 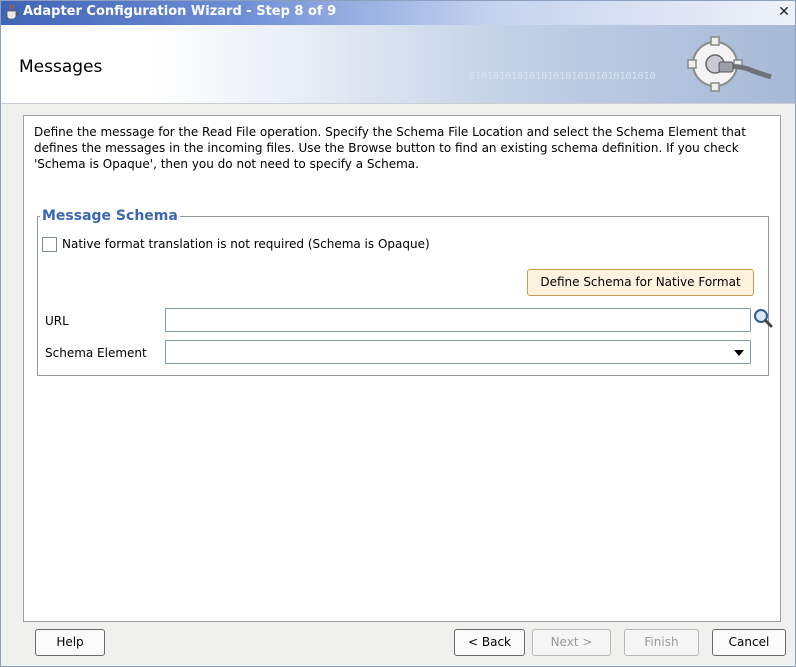 I want to click on gear-plug-icon, so click(x=729, y=64).